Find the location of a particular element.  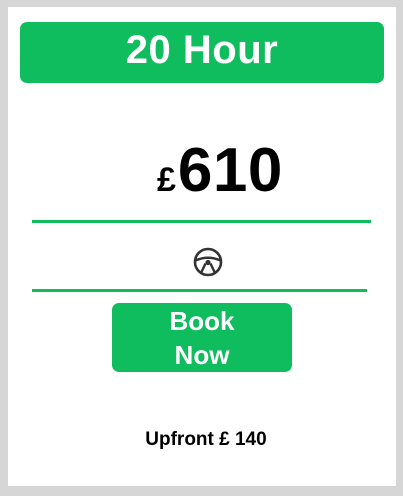

currency-symbol: £ is located at coordinates (166, 180).